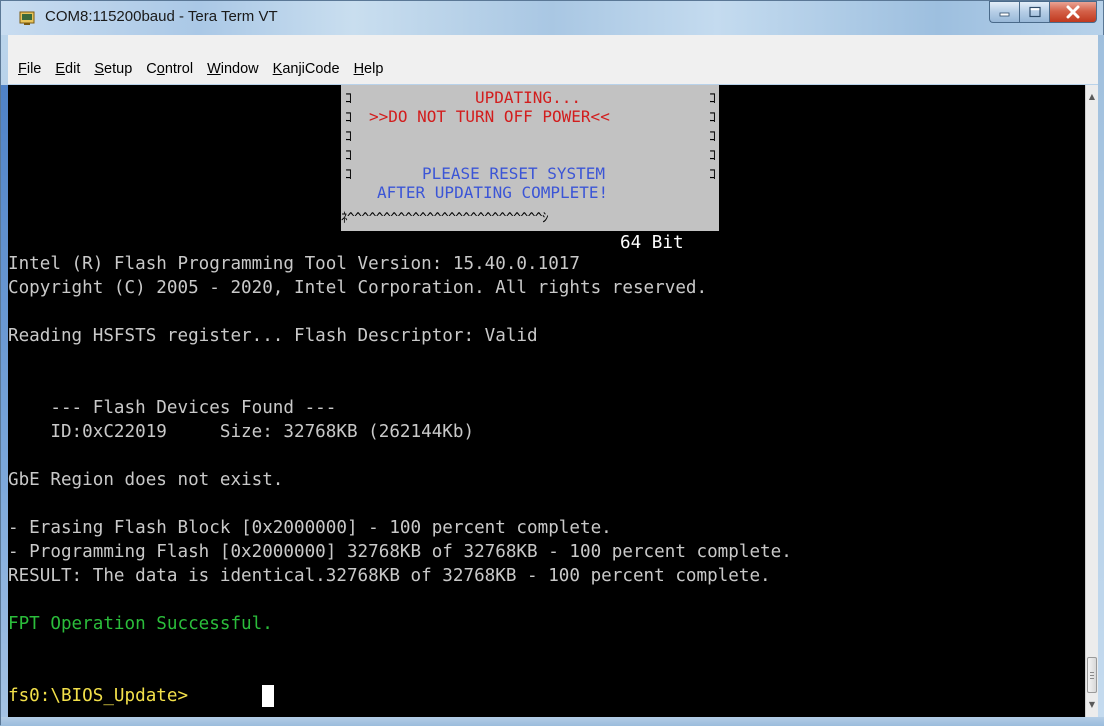 This screenshot has width=1104, height=726. What do you see at coordinates (1092, 675) in the screenshot?
I see `scrollbar-thumb` at bounding box center [1092, 675].